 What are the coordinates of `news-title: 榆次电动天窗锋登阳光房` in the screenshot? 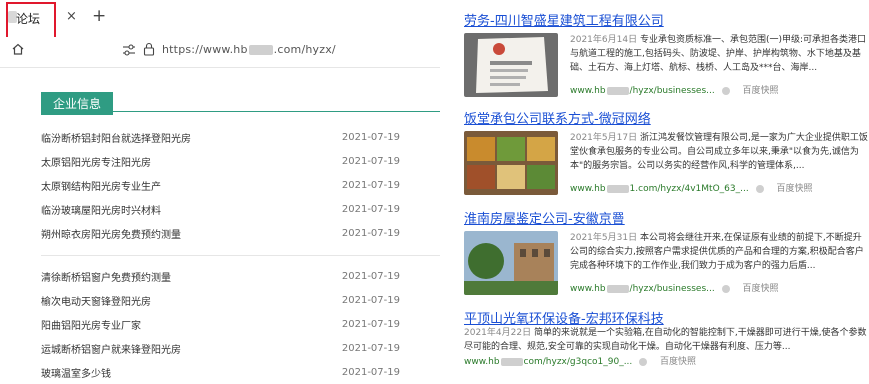 It's located at (191, 300).